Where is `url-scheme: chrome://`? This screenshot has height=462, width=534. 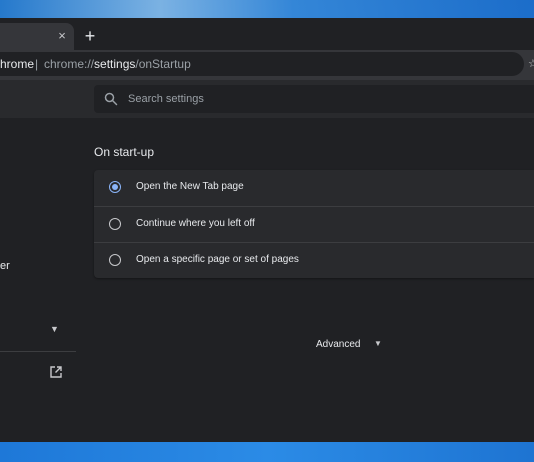
url-scheme: chrome:// is located at coordinates (69, 64).